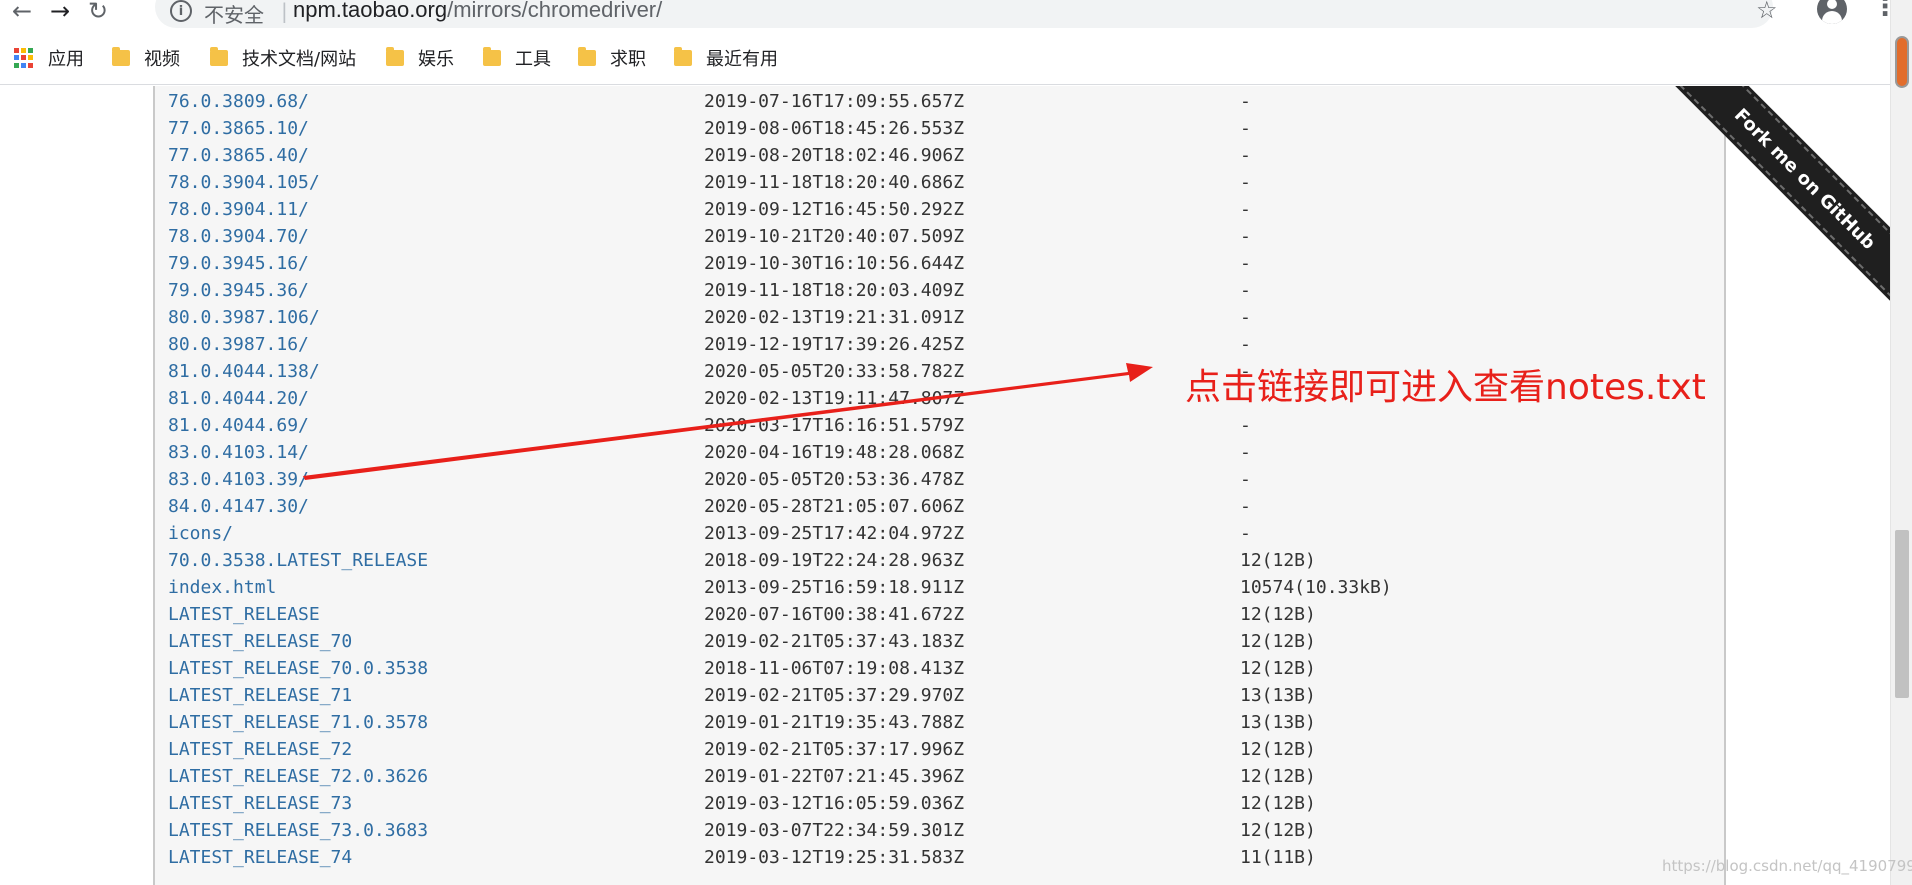  I want to click on fork-me-github-ribbon: Fork me on GitHub, so click(1781, 193).